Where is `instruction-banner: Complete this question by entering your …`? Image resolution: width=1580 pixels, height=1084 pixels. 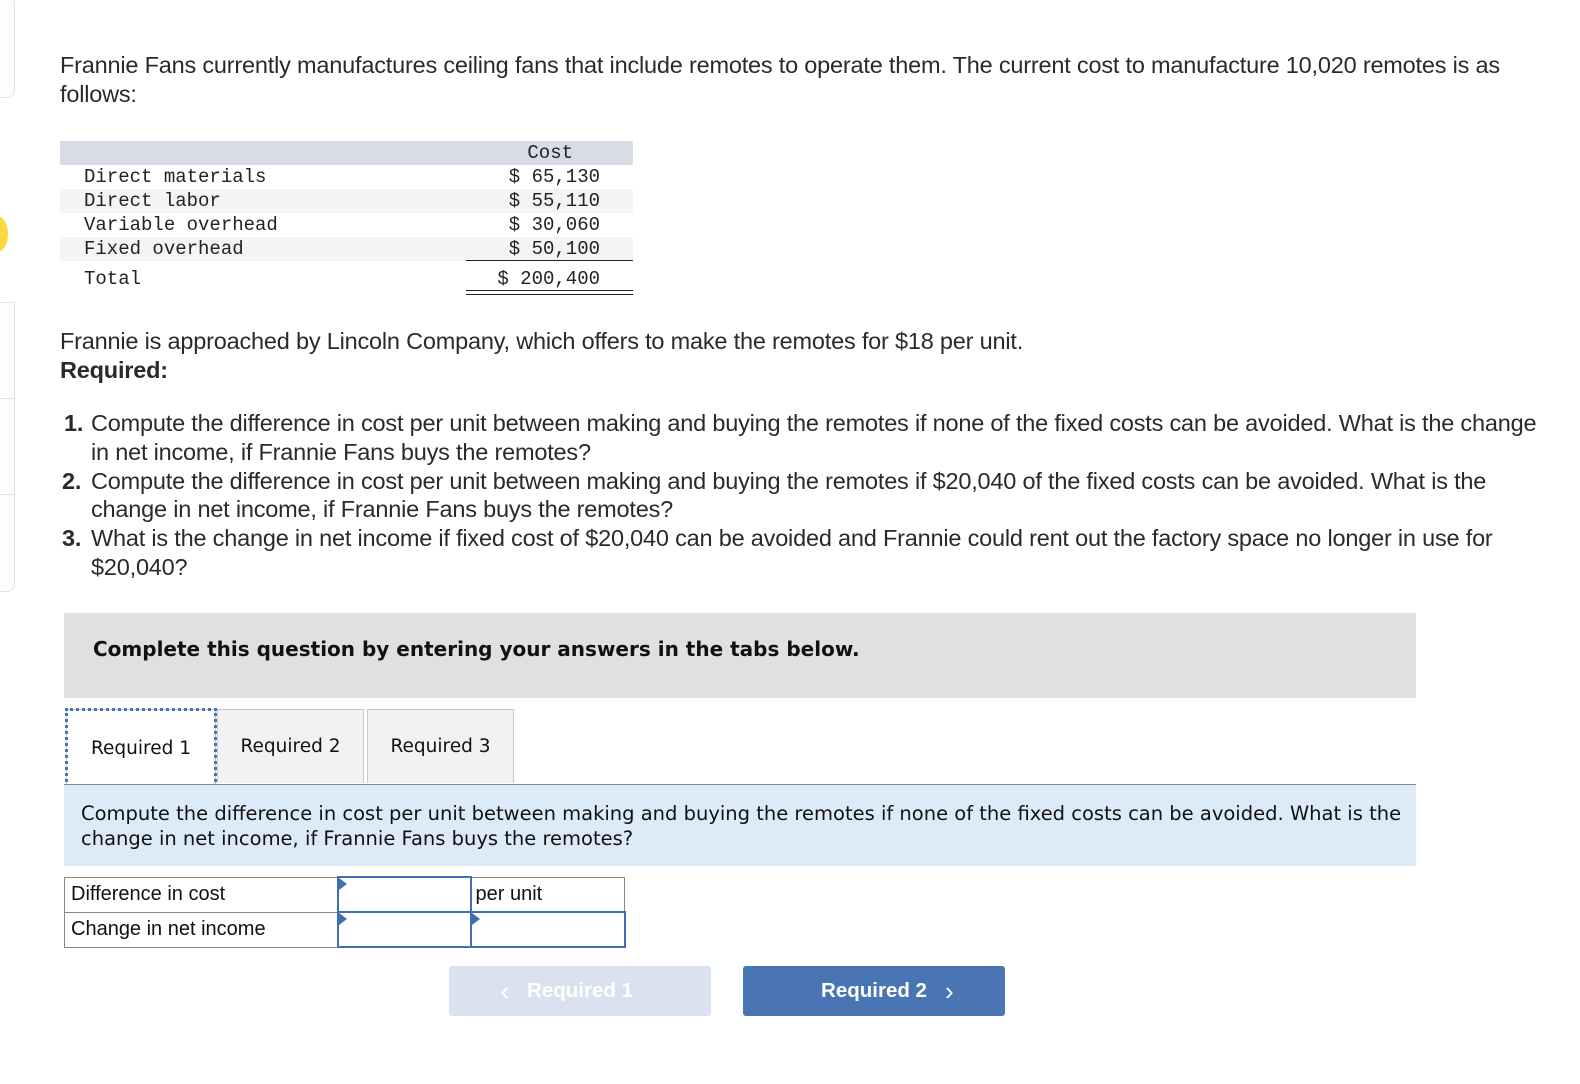
instruction-banner: Complete this question by entering your … is located at coordinates (740, 655).